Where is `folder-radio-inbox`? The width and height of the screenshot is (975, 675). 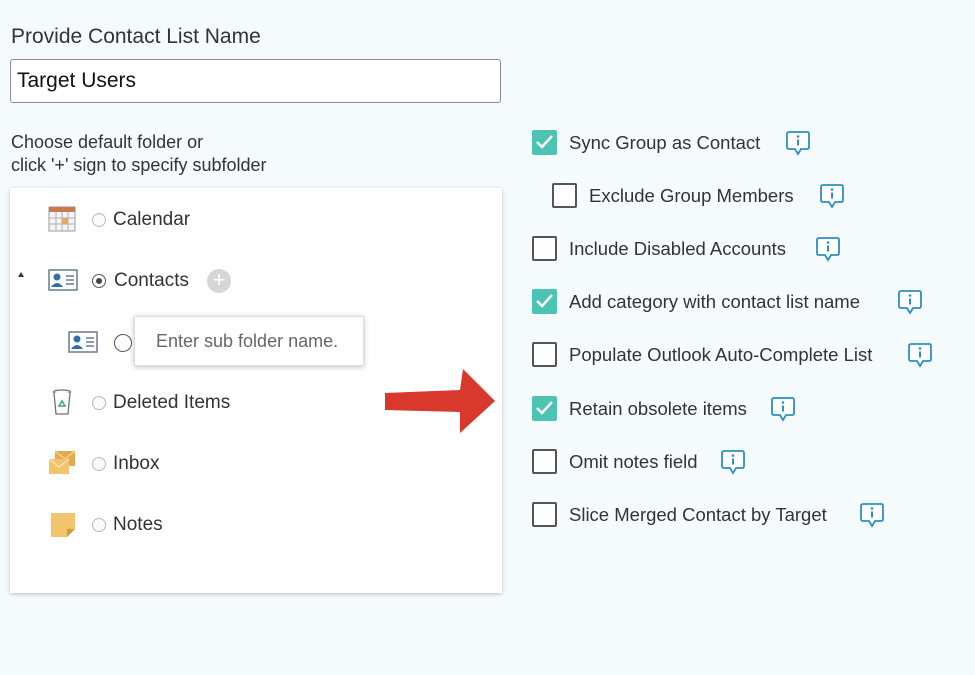 folder-radio-inbox is located at coordinates (99, 464).